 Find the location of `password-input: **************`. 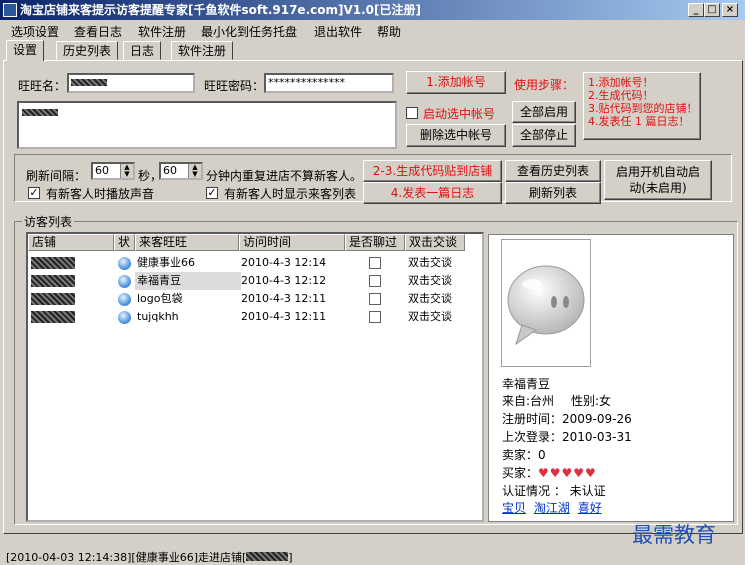

password-input: ************** is located at coordinates (329, 83).